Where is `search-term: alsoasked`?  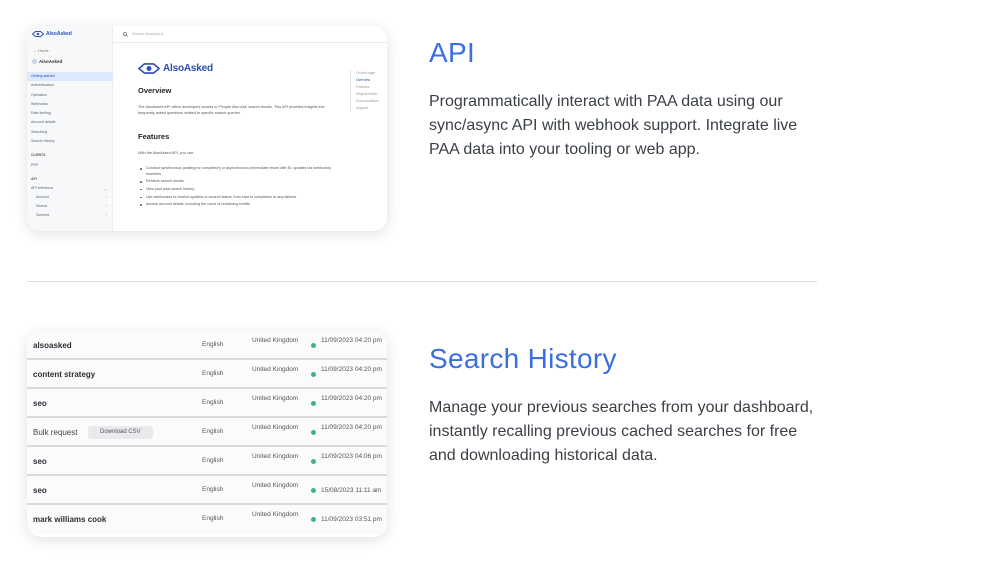
search-term: alsoasked is located at coordinates (52, 345).